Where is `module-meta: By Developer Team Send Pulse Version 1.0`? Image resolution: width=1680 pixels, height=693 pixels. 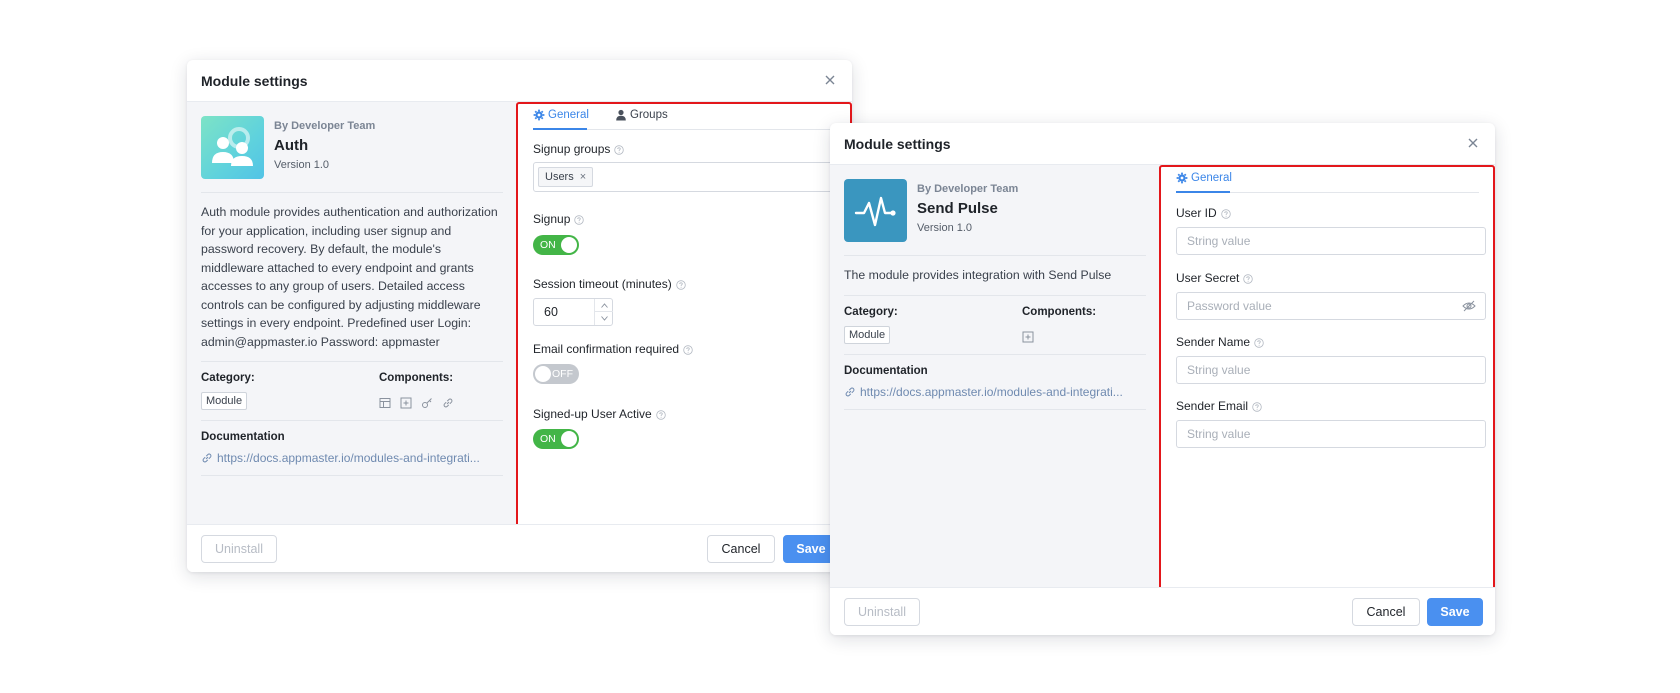 module-meta: By Developer Team Send Pulse Version 1.0 is located at coordinates (967, 206).